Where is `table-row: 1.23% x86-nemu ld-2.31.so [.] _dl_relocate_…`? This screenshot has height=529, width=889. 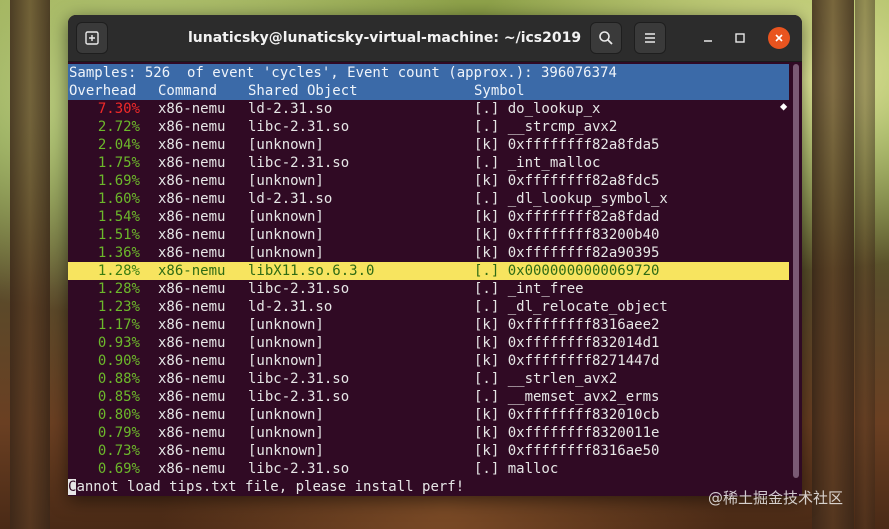
table-row: 1.23% x86-nemu ld-2.31.so [.] _dl_relocate_… is located at coordinates (428, 307).